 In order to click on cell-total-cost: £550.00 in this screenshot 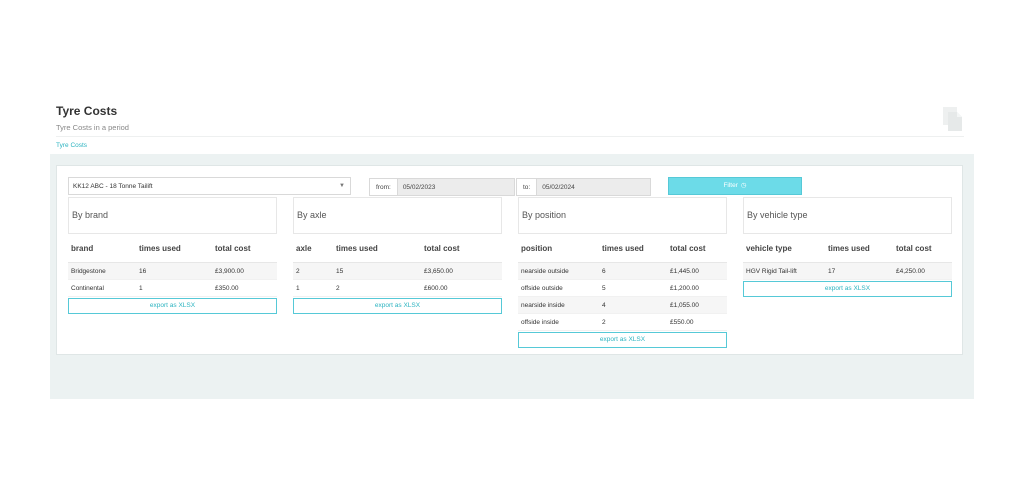, I will do `click(697, 322)`.